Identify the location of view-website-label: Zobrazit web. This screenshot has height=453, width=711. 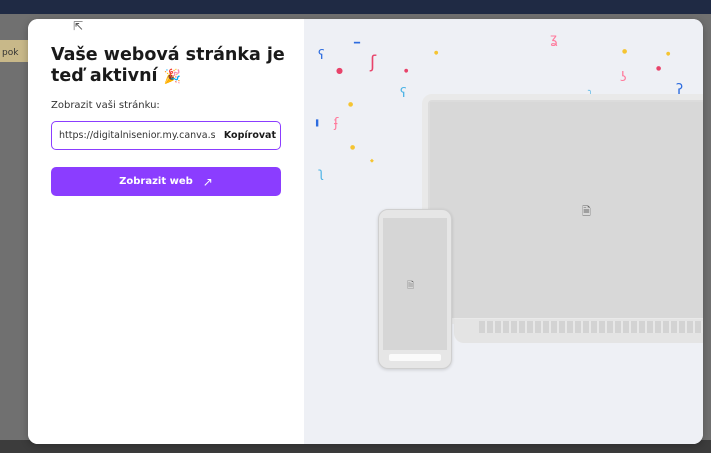
(156, 181).